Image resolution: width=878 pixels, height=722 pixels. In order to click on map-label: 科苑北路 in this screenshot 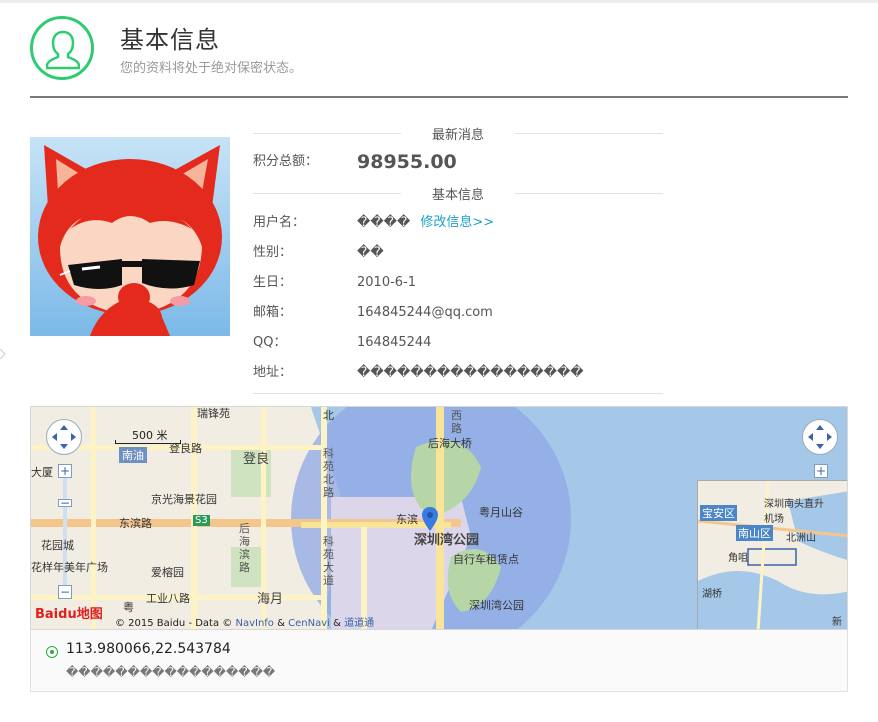, I will do `click(328, 473)`.